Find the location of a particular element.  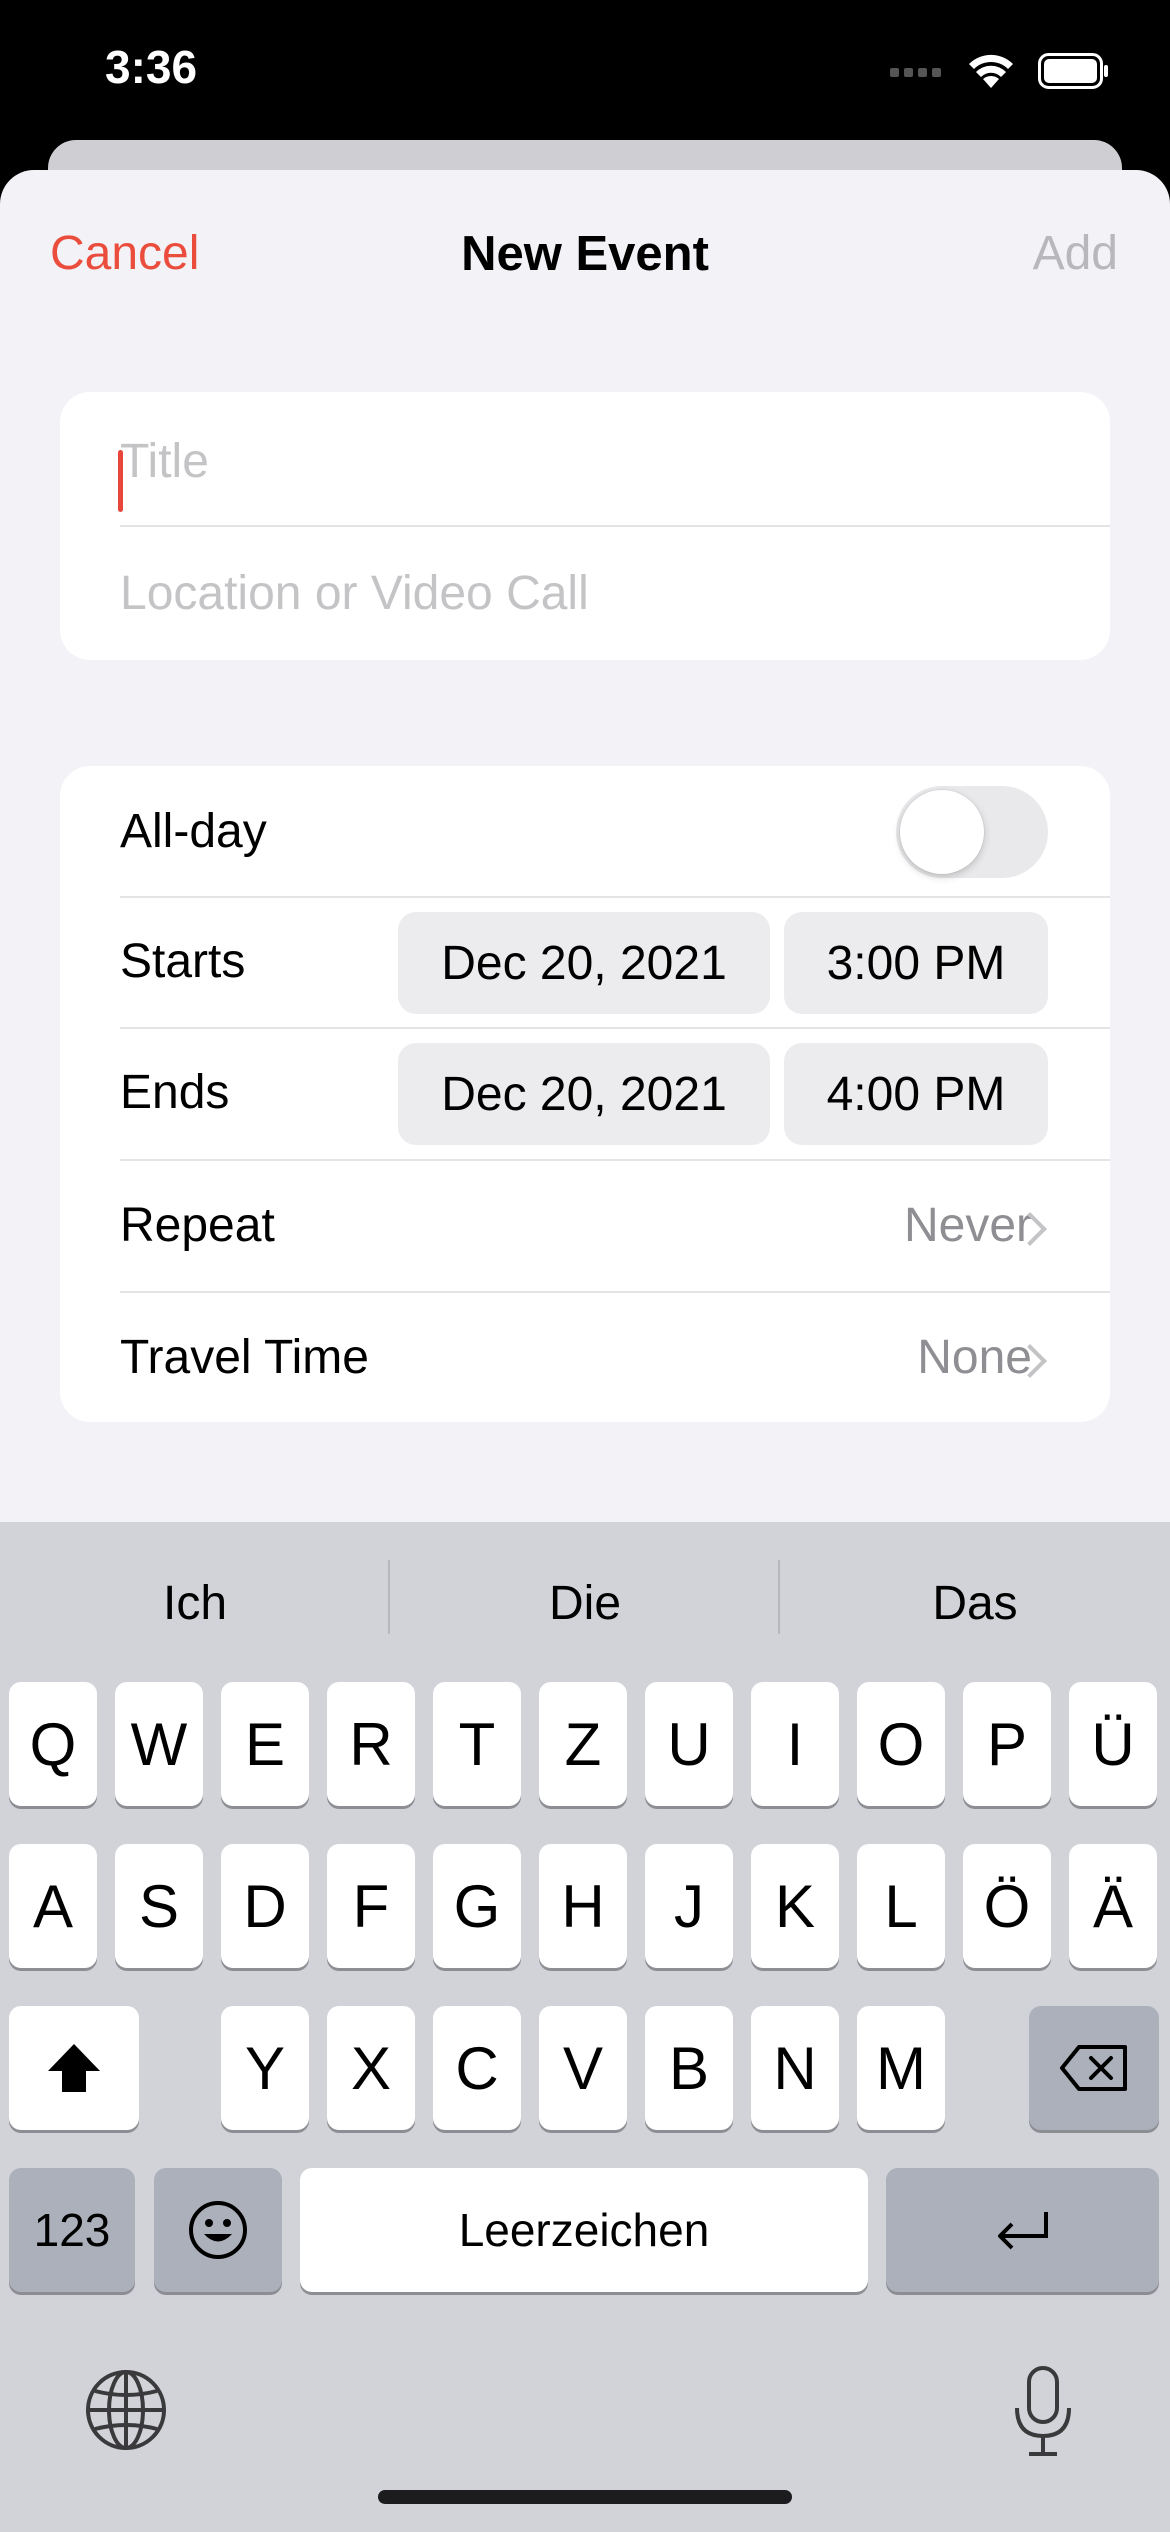

return-icon is located at coordinates (1022, 2231).